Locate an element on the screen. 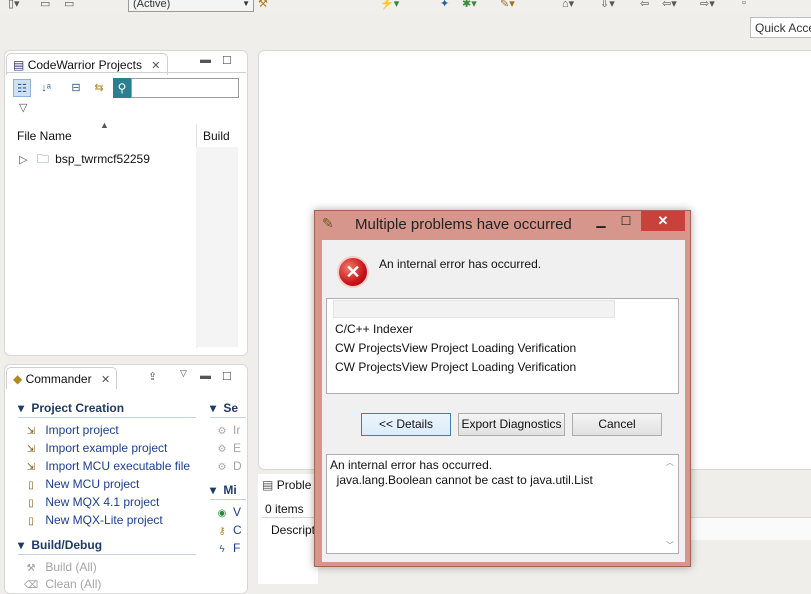 The height and width of the screenshot is (594, 811). build-config-value: (Active) is located at coordinates (152, 5).